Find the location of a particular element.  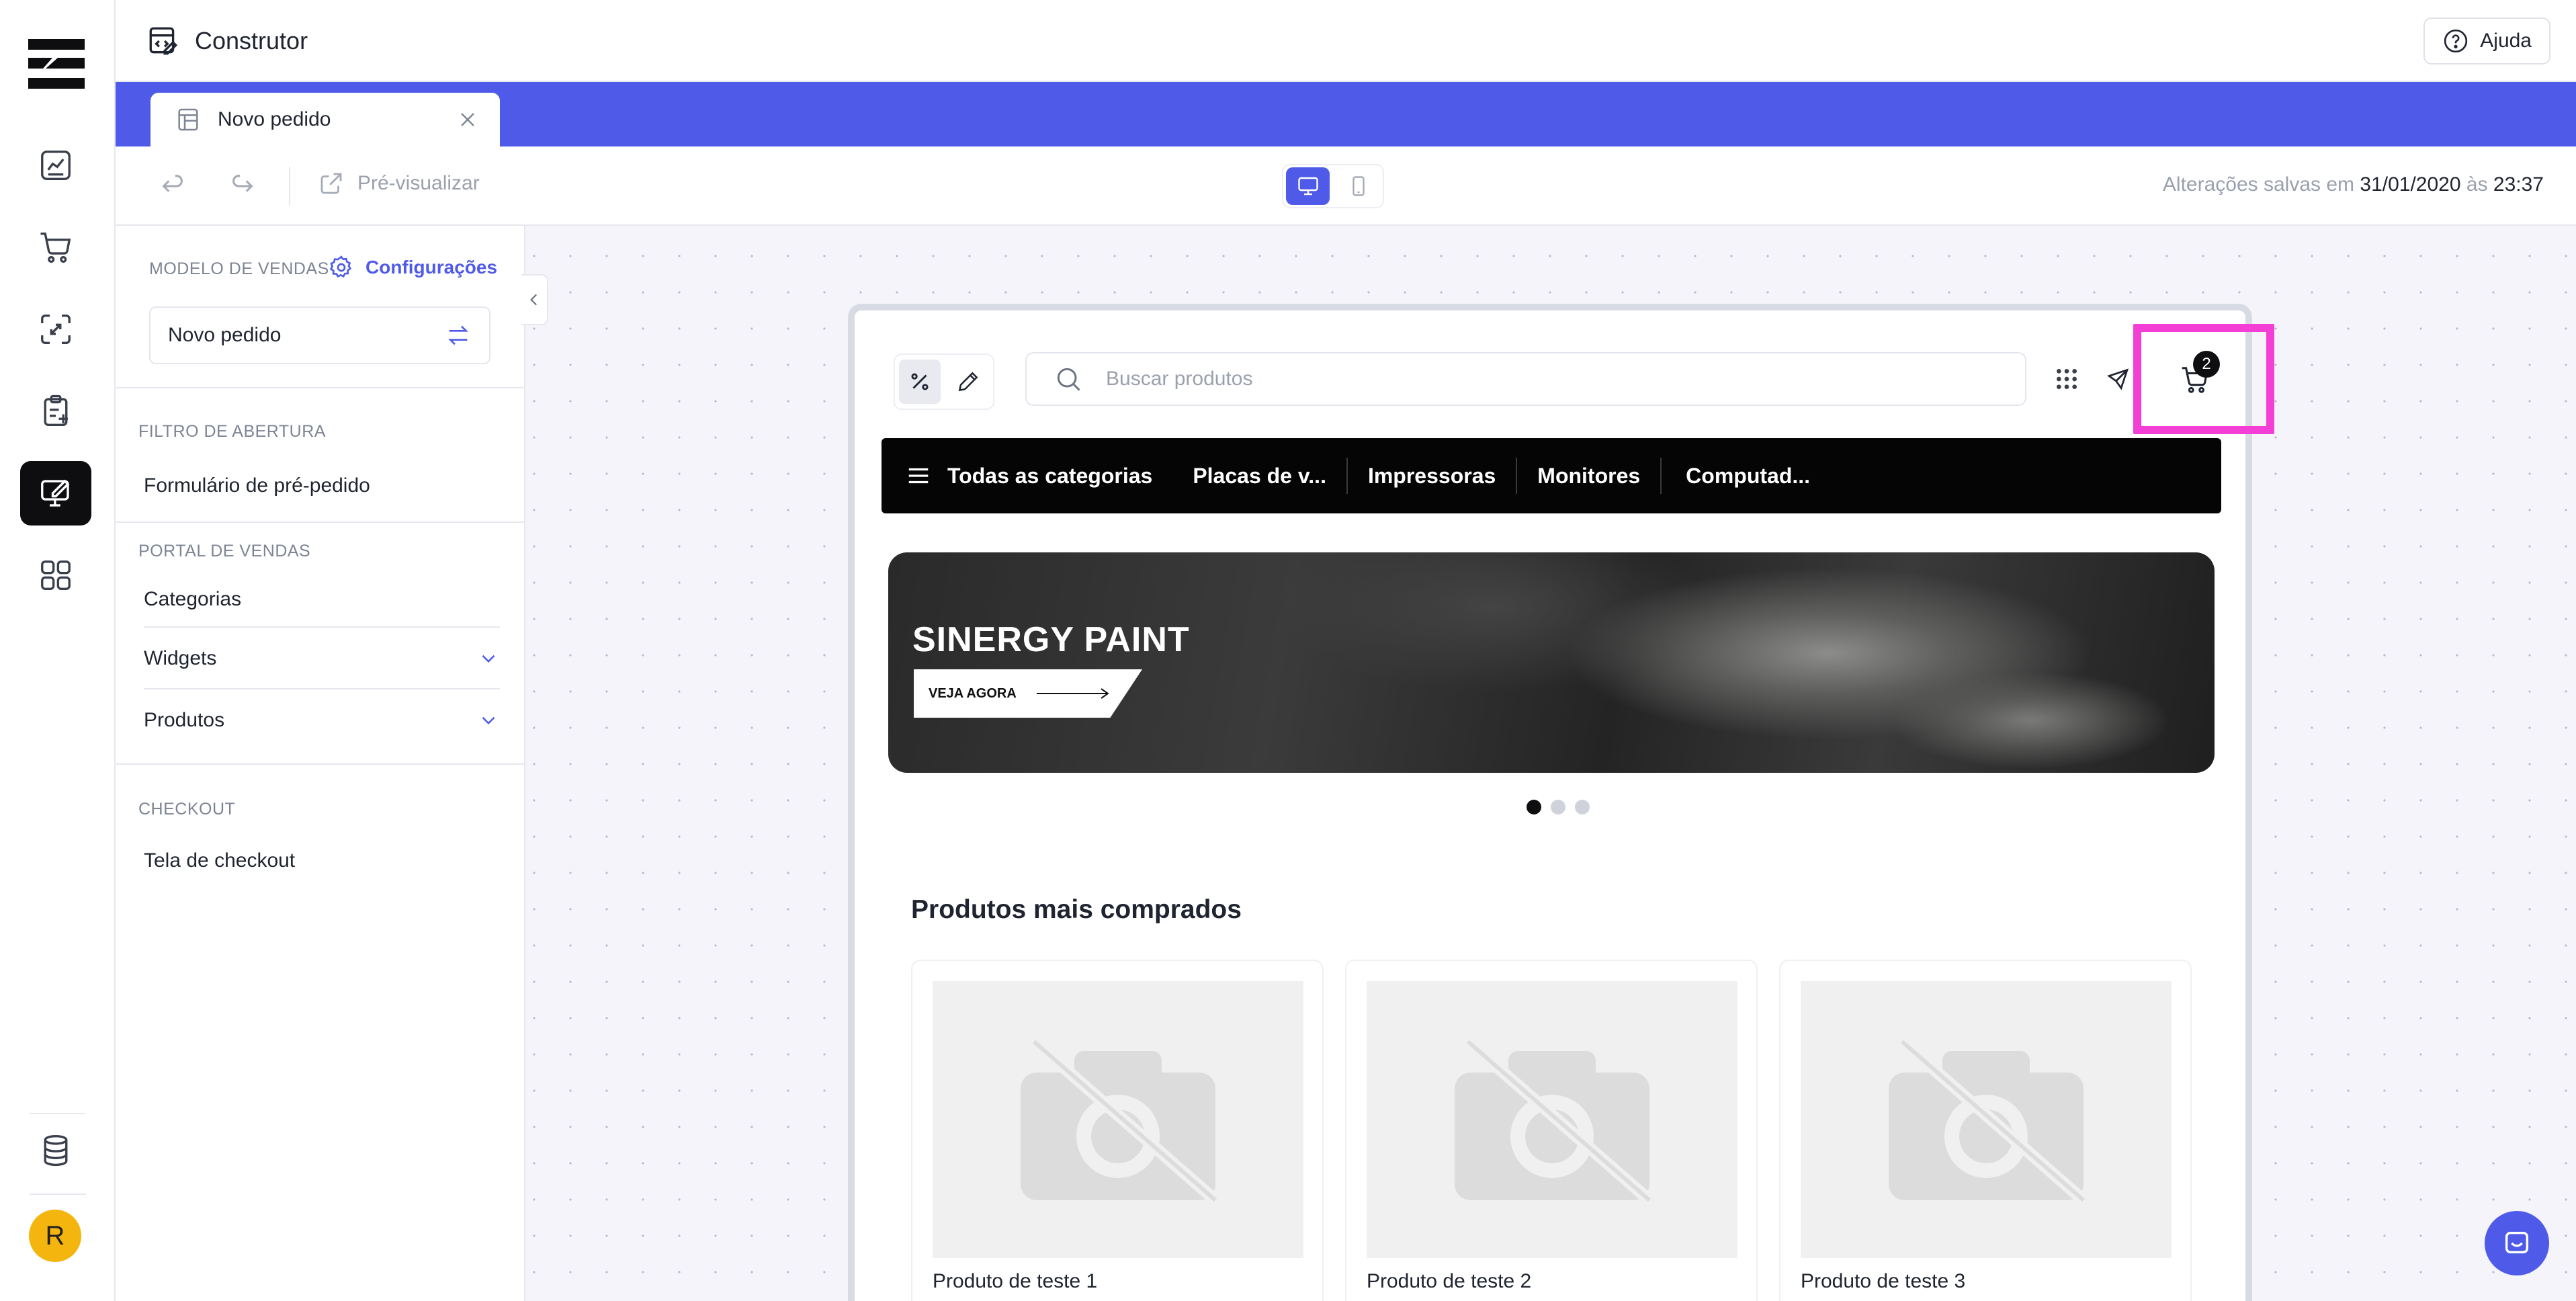

product-name: Produto de teste 3 is located at coordinates (1883, 1281).